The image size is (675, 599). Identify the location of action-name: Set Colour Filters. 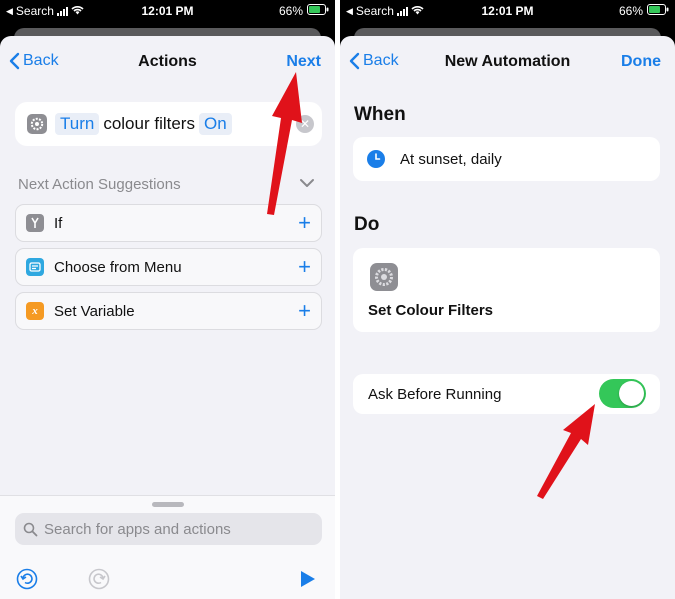
(431, 310).